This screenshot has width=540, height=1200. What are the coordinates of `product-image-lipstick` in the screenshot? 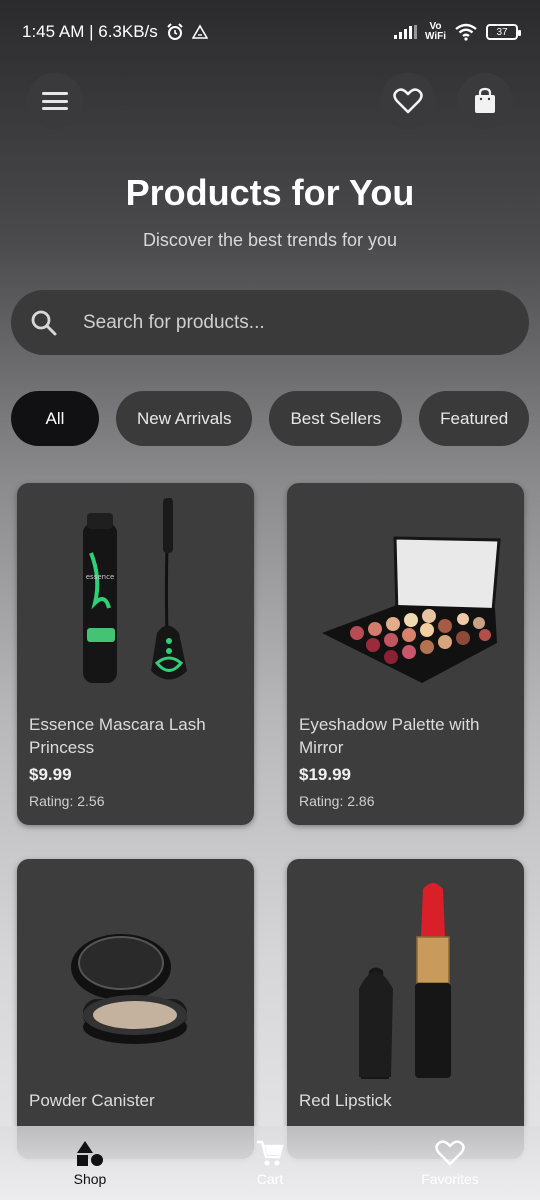 It's located at (405, 969).